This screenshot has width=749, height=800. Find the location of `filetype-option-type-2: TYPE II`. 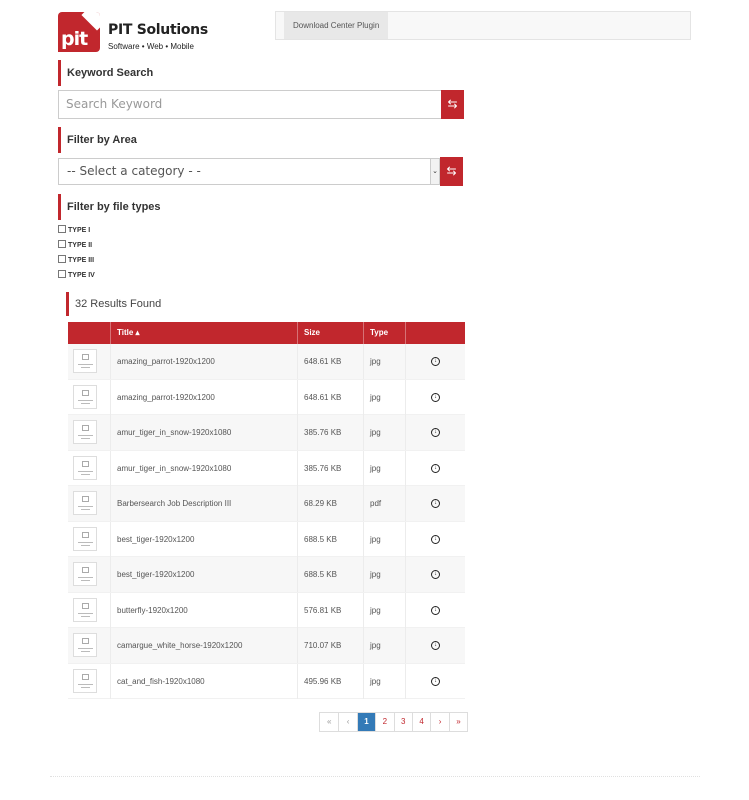

filetype-option-type-2: TYPE II is located at coordinates (75, 246).